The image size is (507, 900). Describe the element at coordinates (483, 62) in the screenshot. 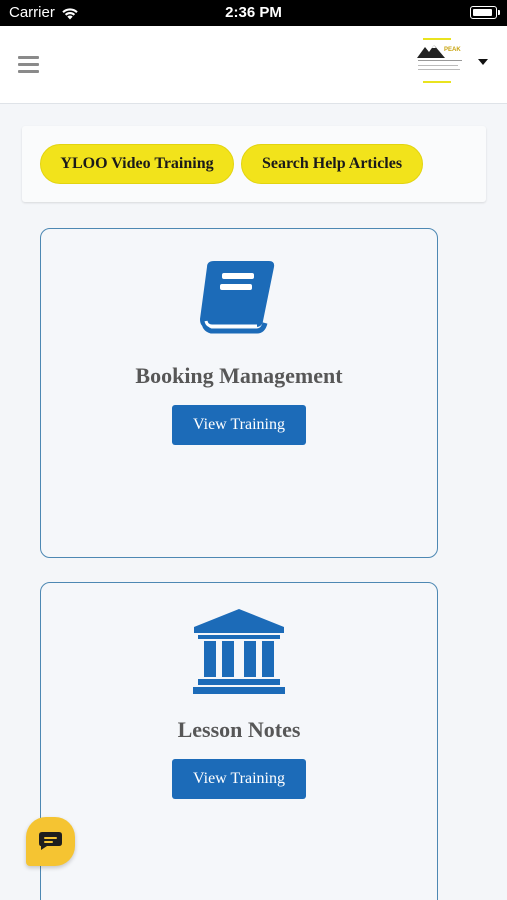

I see `caret-down-icon` at that location.